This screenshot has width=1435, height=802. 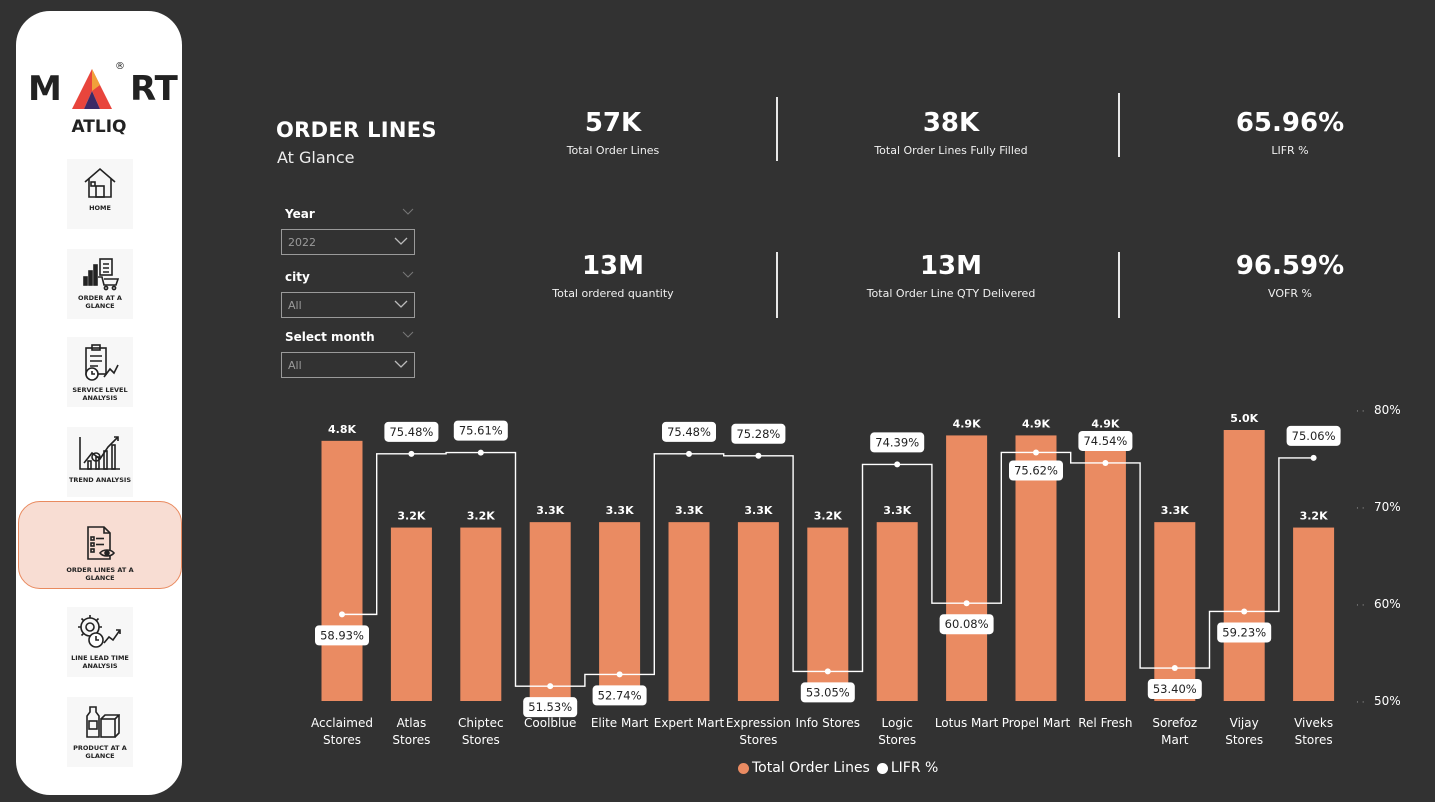 What do you see at coordinates (1105, 723) in the screenshot?
I see `x-tick-label: Rel Fresh` at bounding box center [1105, 723].